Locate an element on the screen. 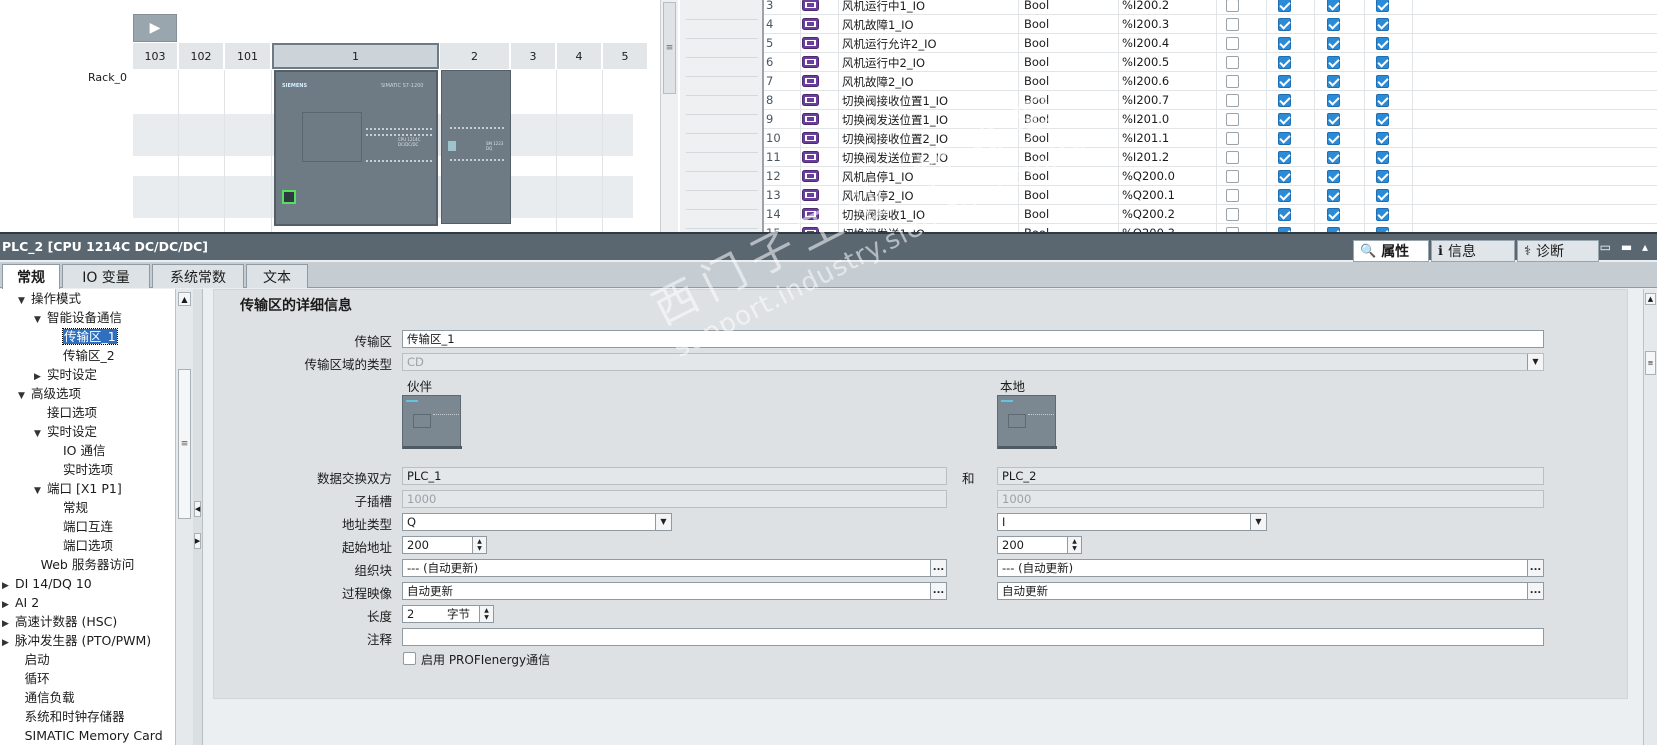 This screenshot has width=1657, height=745. slot-header: 4 is located at coordinates (579, 56).